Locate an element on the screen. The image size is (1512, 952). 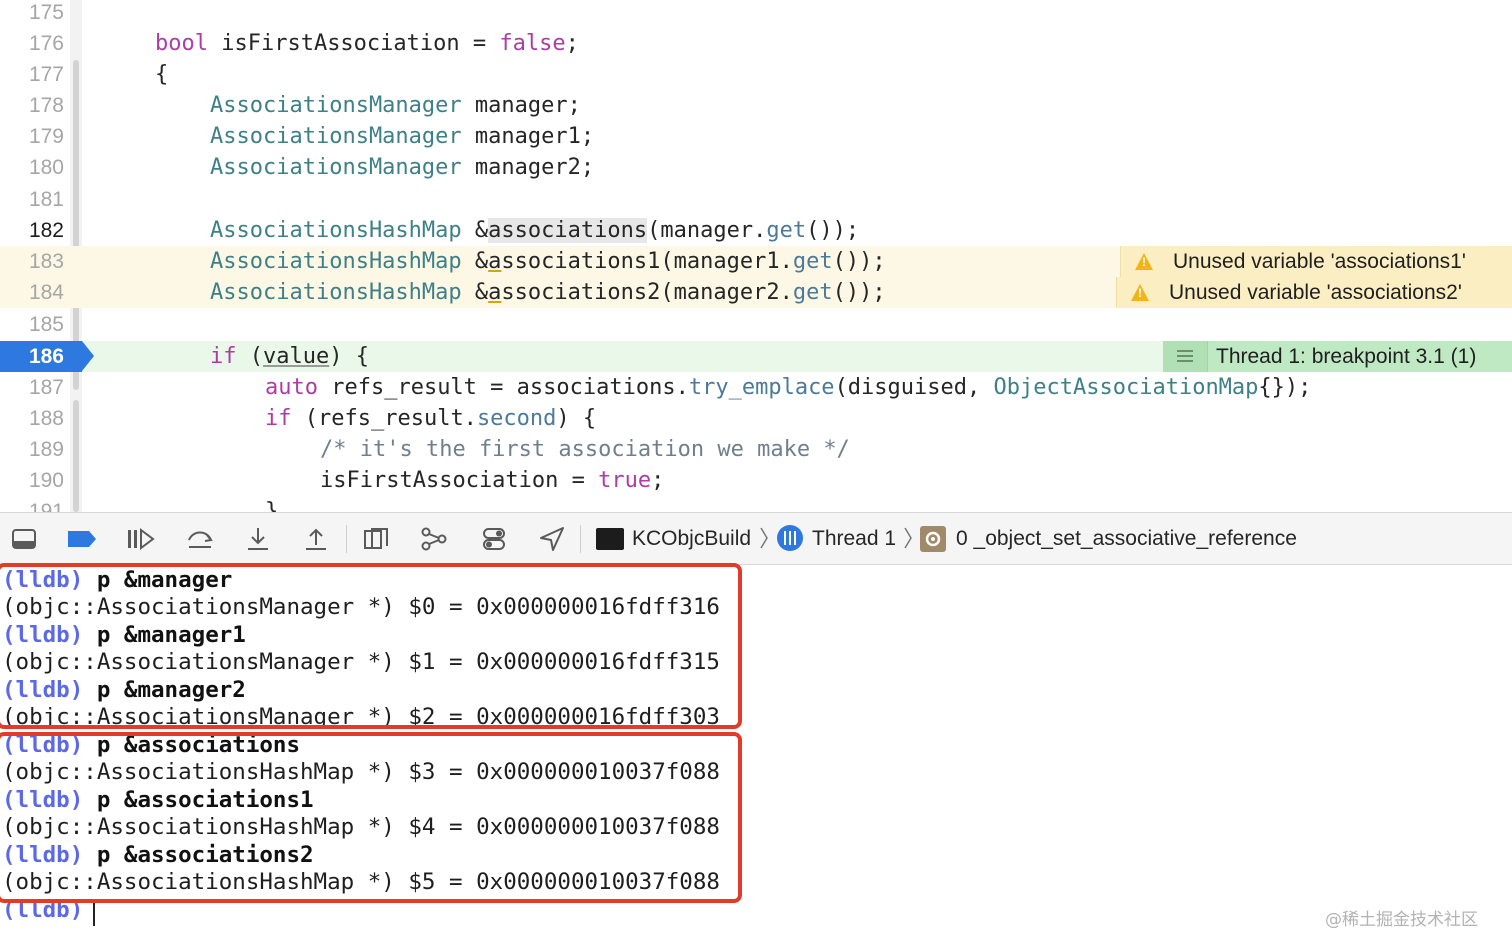
code-text: AssociationsManager manager2; is located at coordinates (402, 167).